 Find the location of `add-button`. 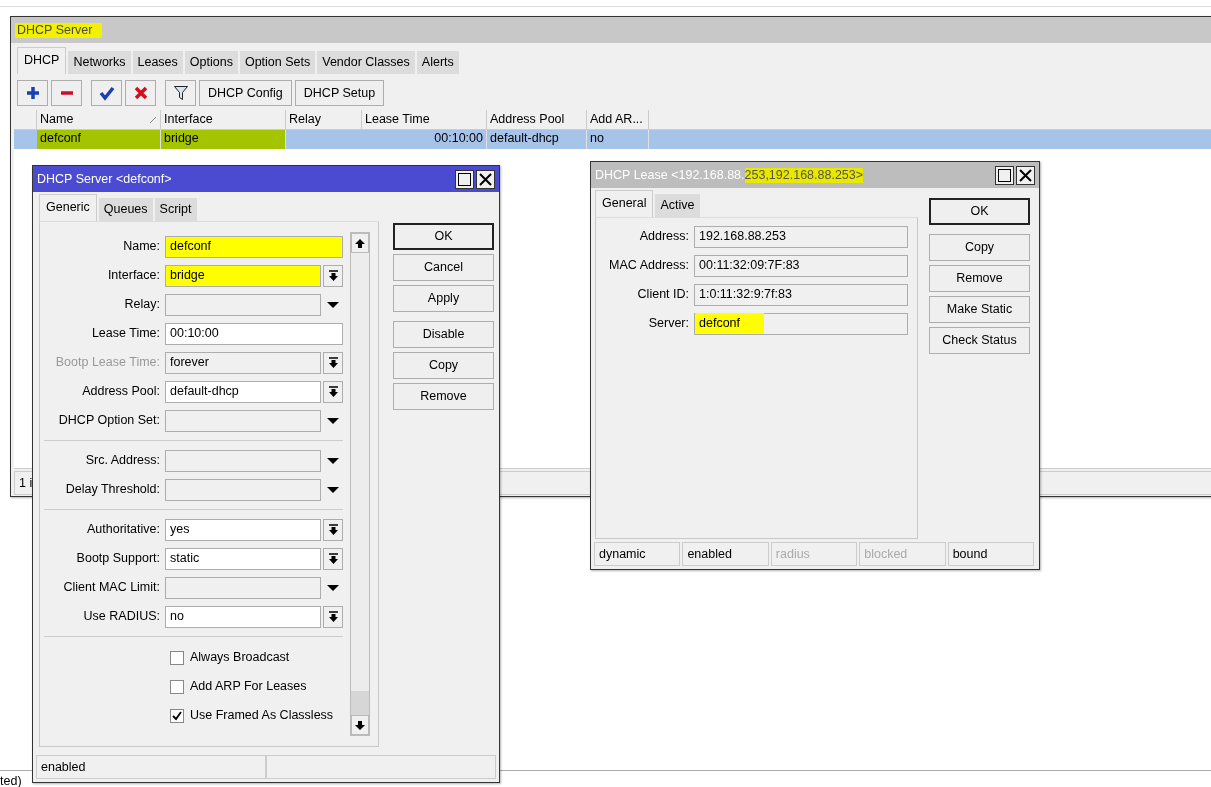

add-button is located at coordinates (32, 93).